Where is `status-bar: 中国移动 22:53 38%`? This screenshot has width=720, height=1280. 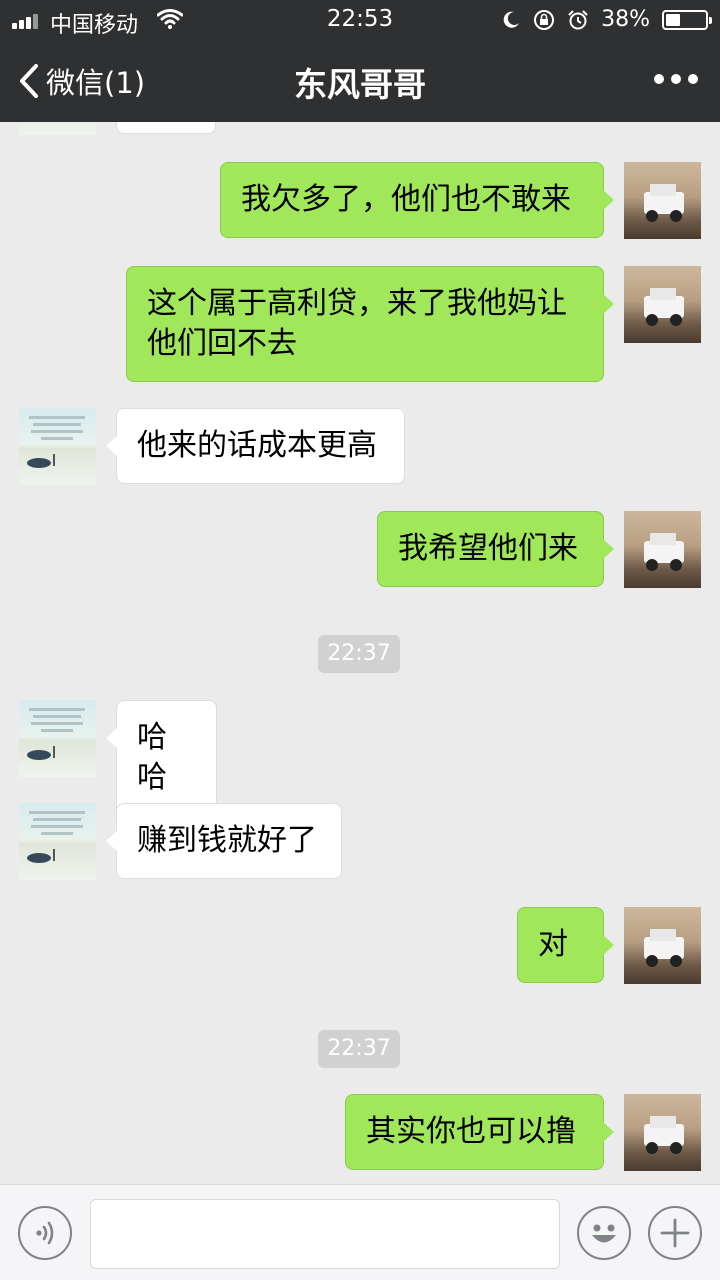 status-bar: 中国移动 22:53 38% is located at coordinates (360, 20).